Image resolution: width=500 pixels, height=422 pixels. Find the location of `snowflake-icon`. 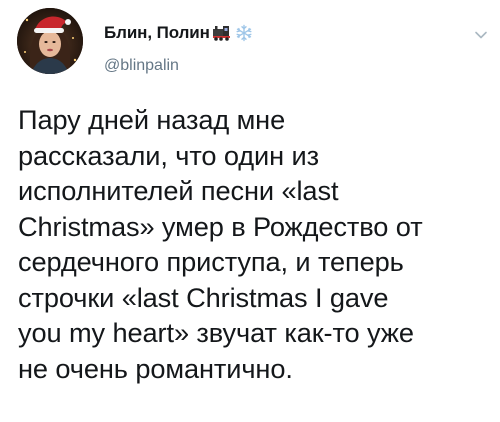

snowflake-icon is located at coordinates (244, 33).